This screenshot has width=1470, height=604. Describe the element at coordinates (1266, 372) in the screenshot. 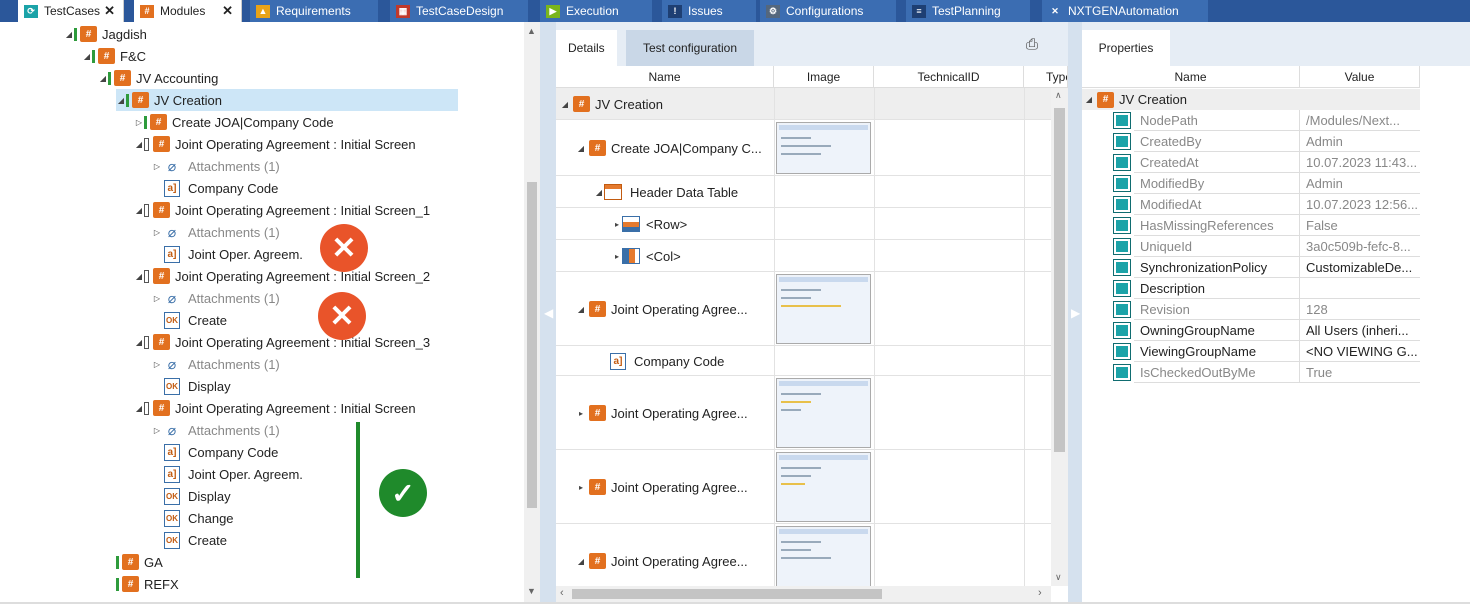

I see `property-row: IsCheckedOutByMe True` at that location.